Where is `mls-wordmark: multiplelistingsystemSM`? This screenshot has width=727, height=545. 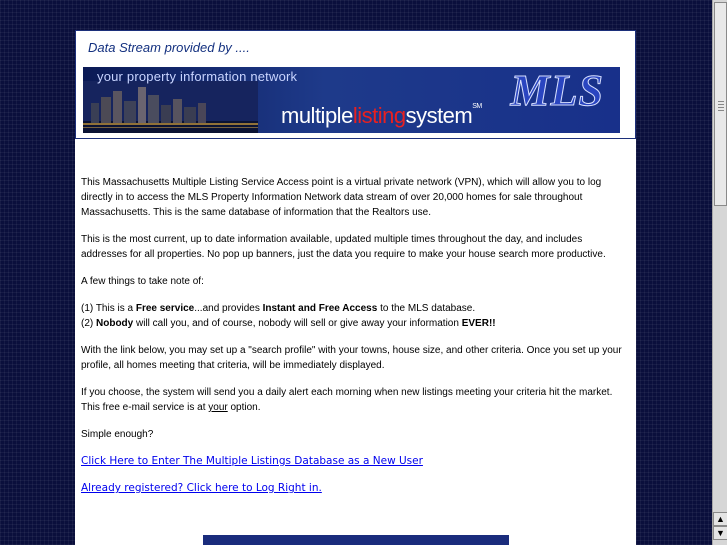 mls-wordmark: multiplelistingsystemSM is located at coordinates (381, 116).